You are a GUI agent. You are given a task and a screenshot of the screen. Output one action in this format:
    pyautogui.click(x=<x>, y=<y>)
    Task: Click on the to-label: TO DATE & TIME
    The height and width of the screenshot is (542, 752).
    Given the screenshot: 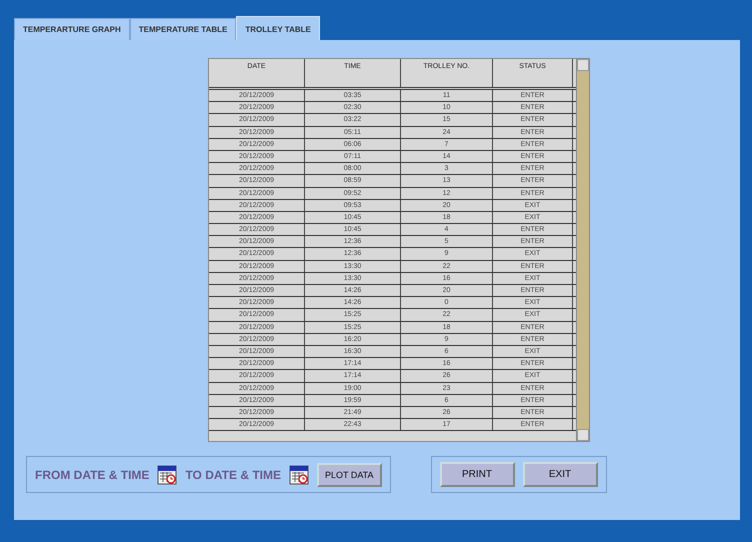 What is the action you would take?
    pyautogui.click(x=233, y=475)
    